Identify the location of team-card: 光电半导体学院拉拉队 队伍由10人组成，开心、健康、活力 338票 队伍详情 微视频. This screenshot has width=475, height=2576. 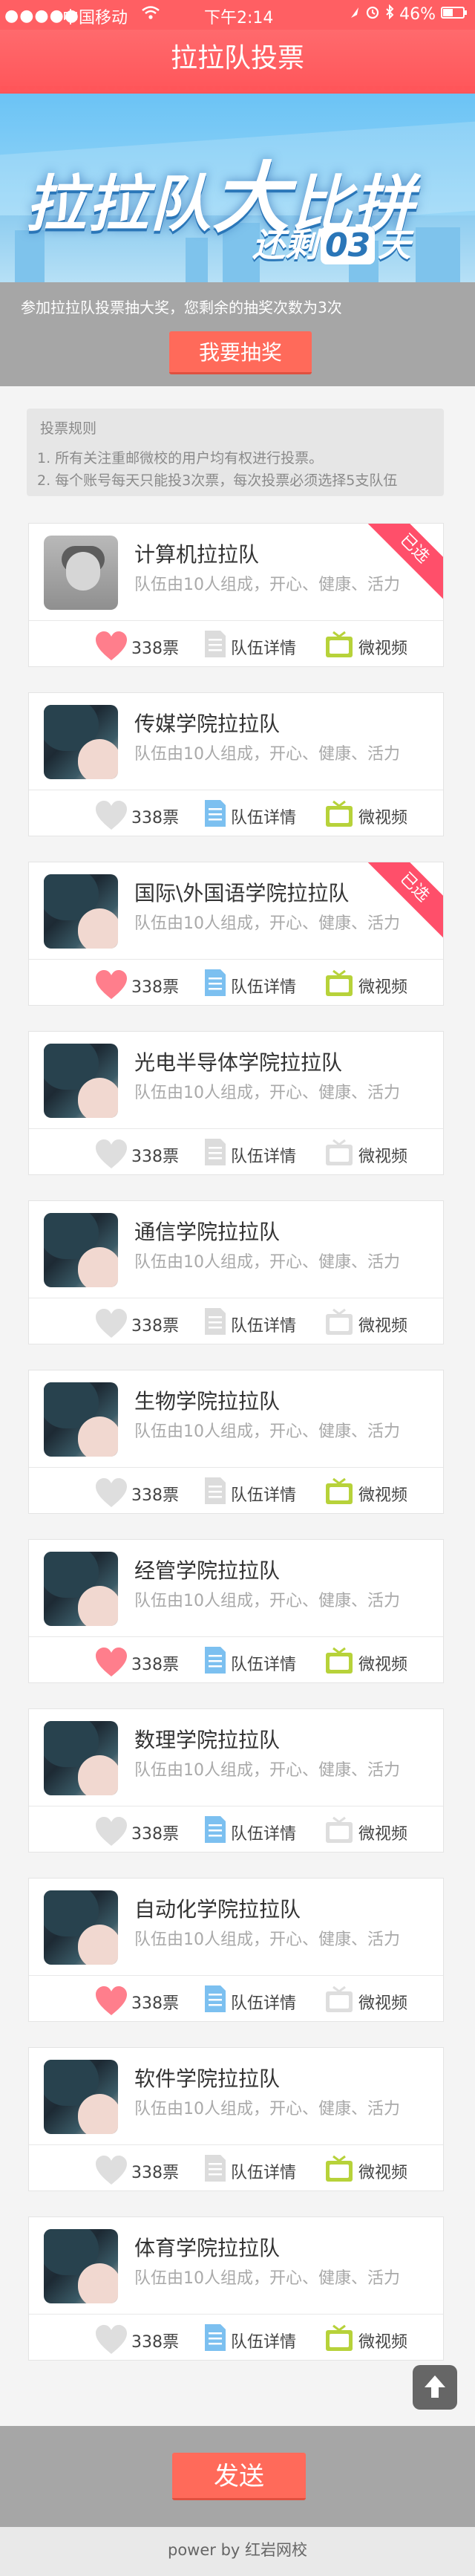
(236, 1103).